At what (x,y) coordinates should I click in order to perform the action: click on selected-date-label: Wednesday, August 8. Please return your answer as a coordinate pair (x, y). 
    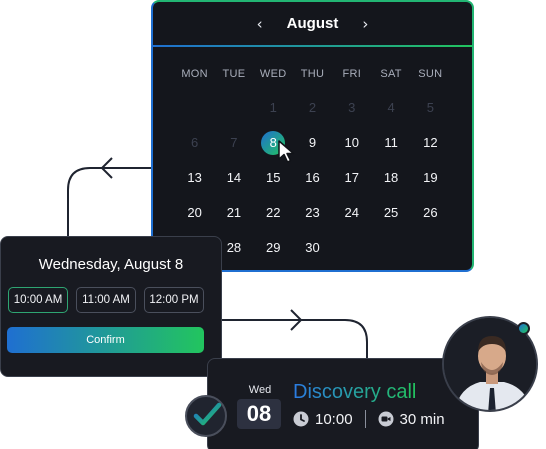
    Looking at the image, I should click on (111, 264).